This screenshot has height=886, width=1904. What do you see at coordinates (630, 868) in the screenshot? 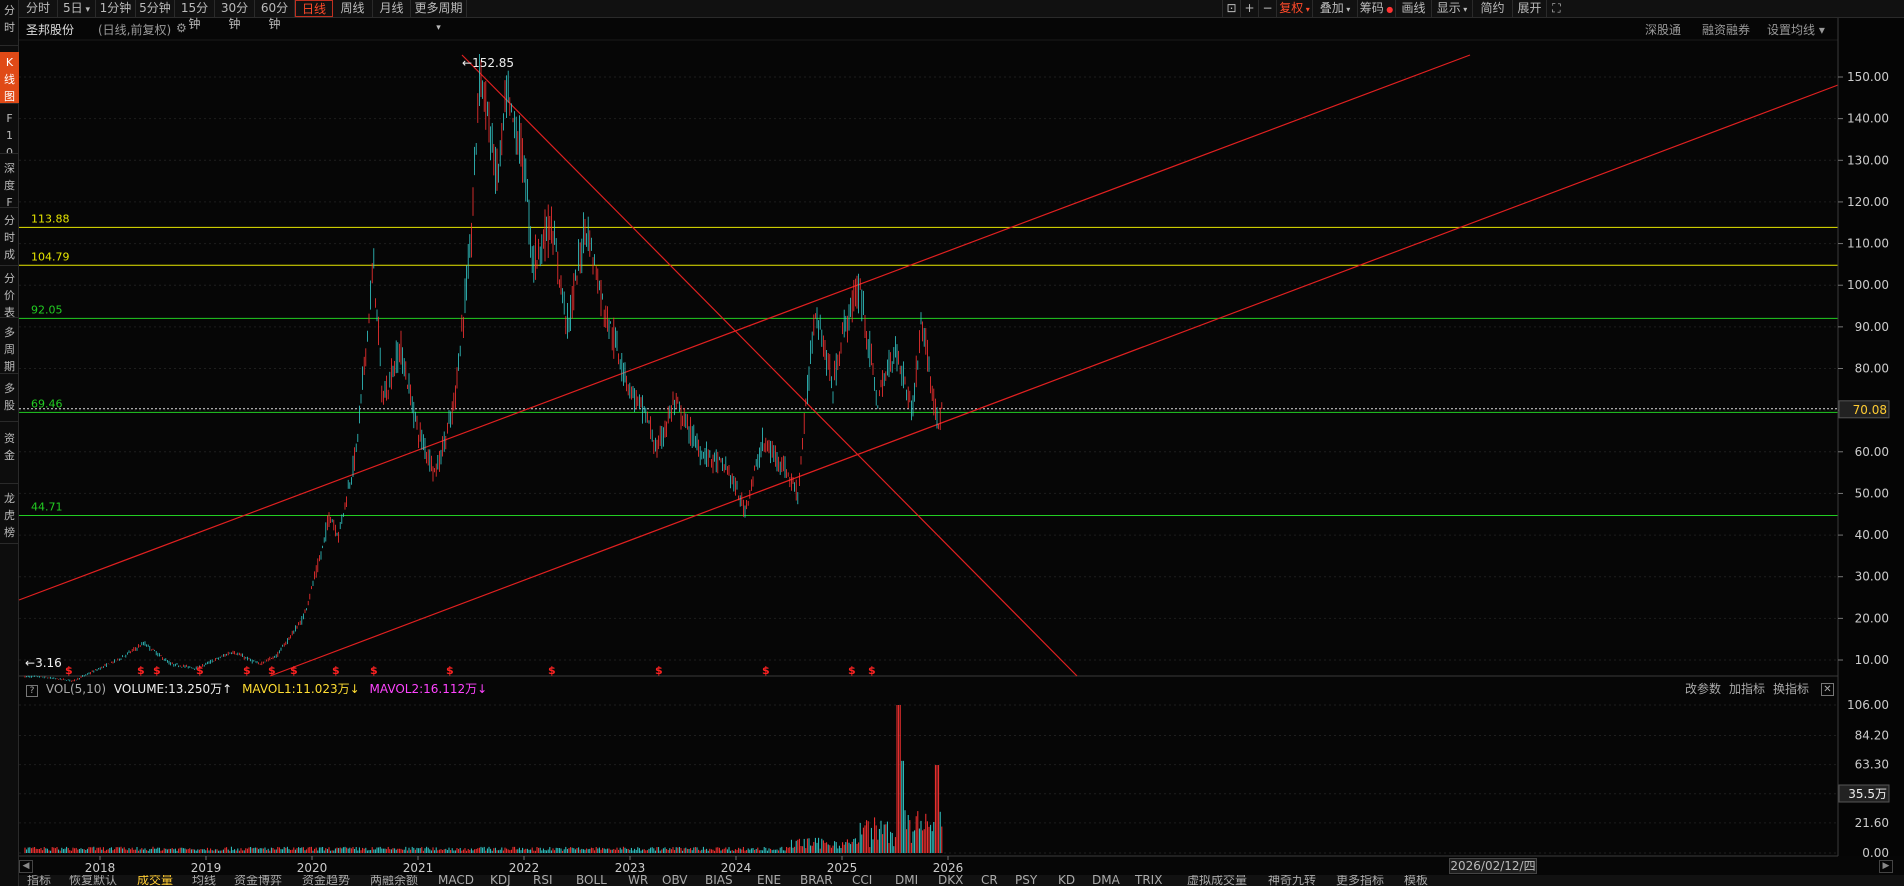
I see `x-tick-label: 2023` at bounding box center [630, 868].